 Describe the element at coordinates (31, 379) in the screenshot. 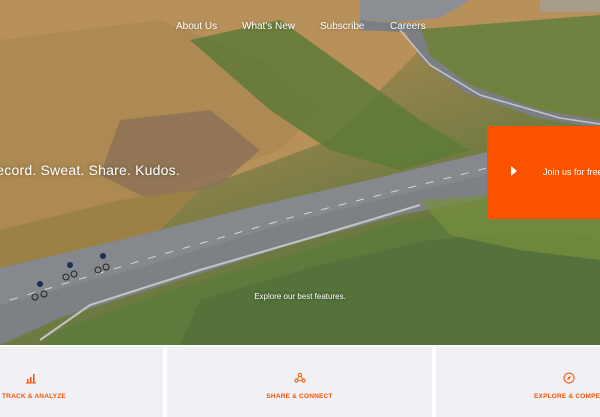

I see `bar-chart-icon` at that location.